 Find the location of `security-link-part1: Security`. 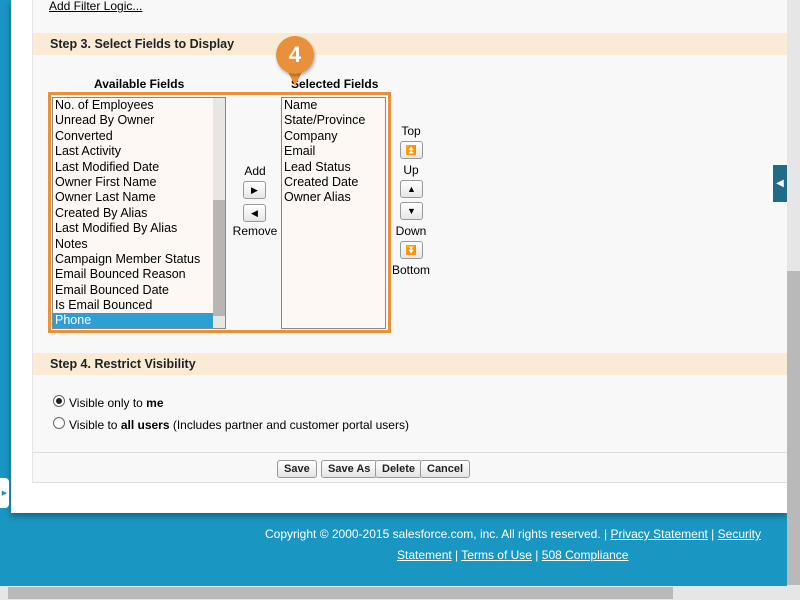

security-link-part1: Security is located at coordinates (739, 534).